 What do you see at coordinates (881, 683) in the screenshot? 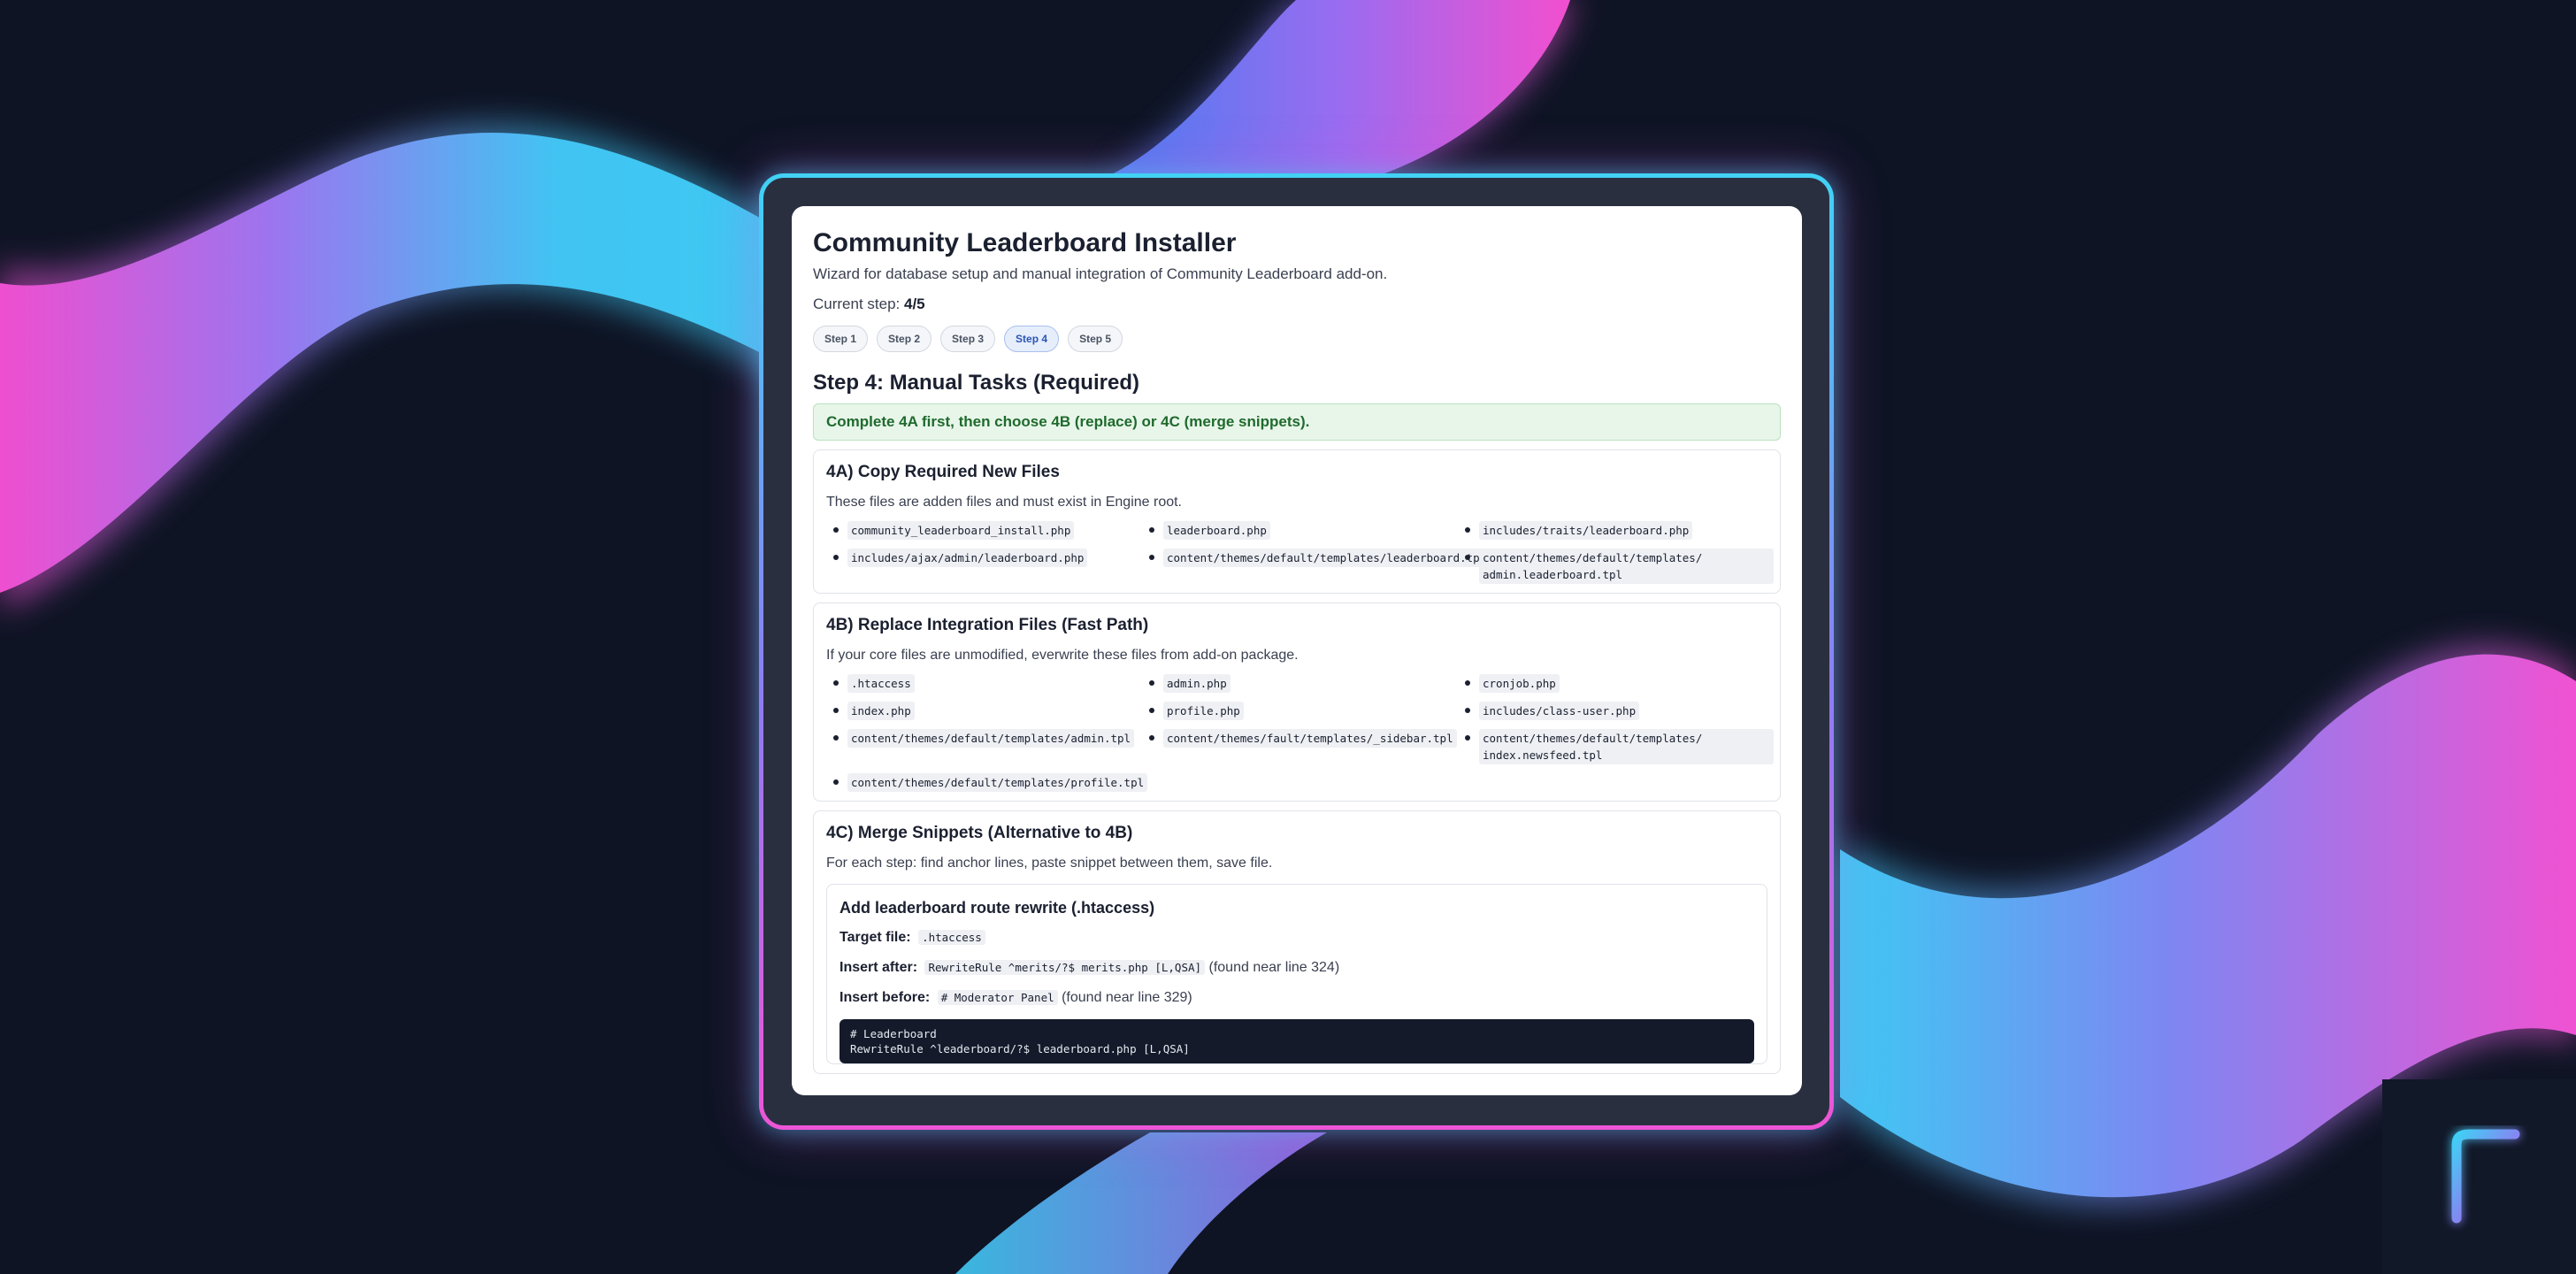
I see `file-path: .htaccess` at bounding box center [881, 683].